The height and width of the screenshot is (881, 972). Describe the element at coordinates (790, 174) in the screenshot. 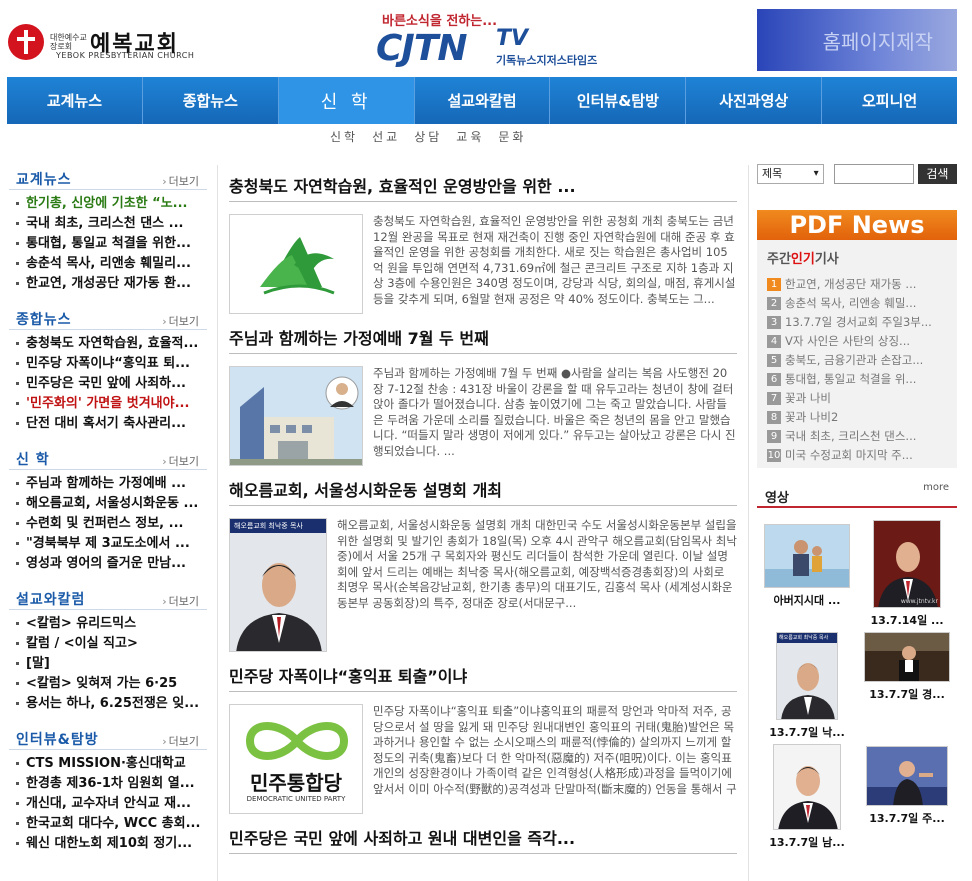

I see `search-field-select: 제목` at that location.